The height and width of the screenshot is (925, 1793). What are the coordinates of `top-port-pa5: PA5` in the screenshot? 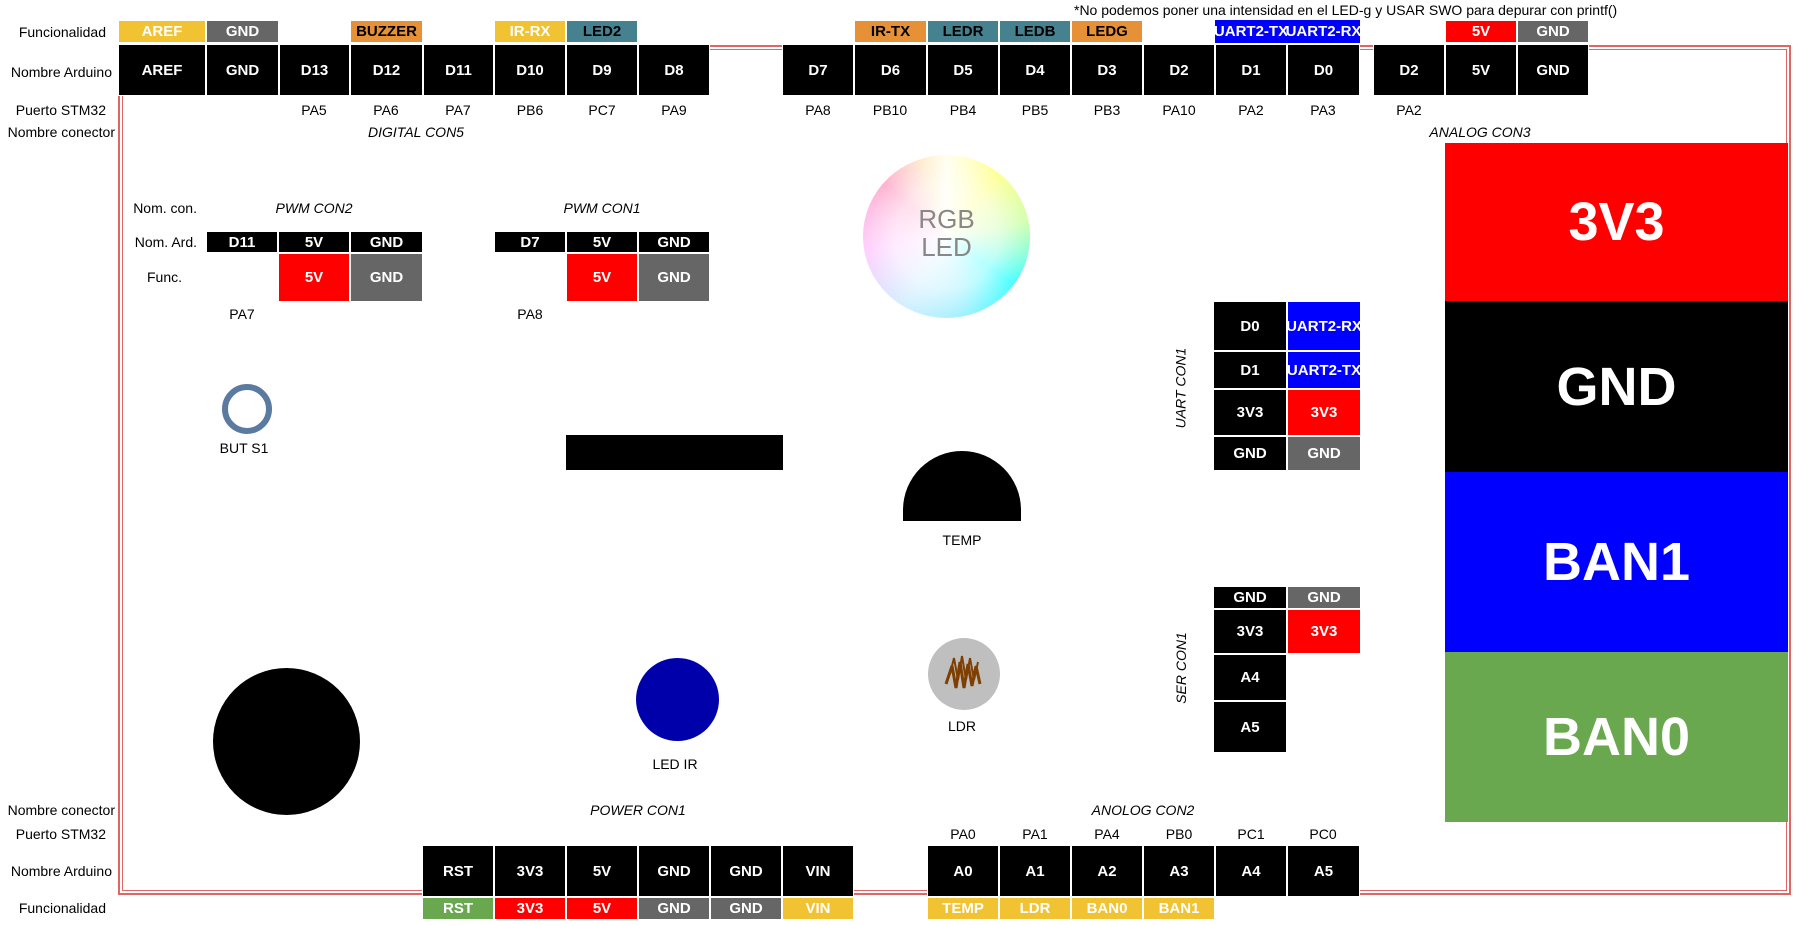 It's located at (314, 110).